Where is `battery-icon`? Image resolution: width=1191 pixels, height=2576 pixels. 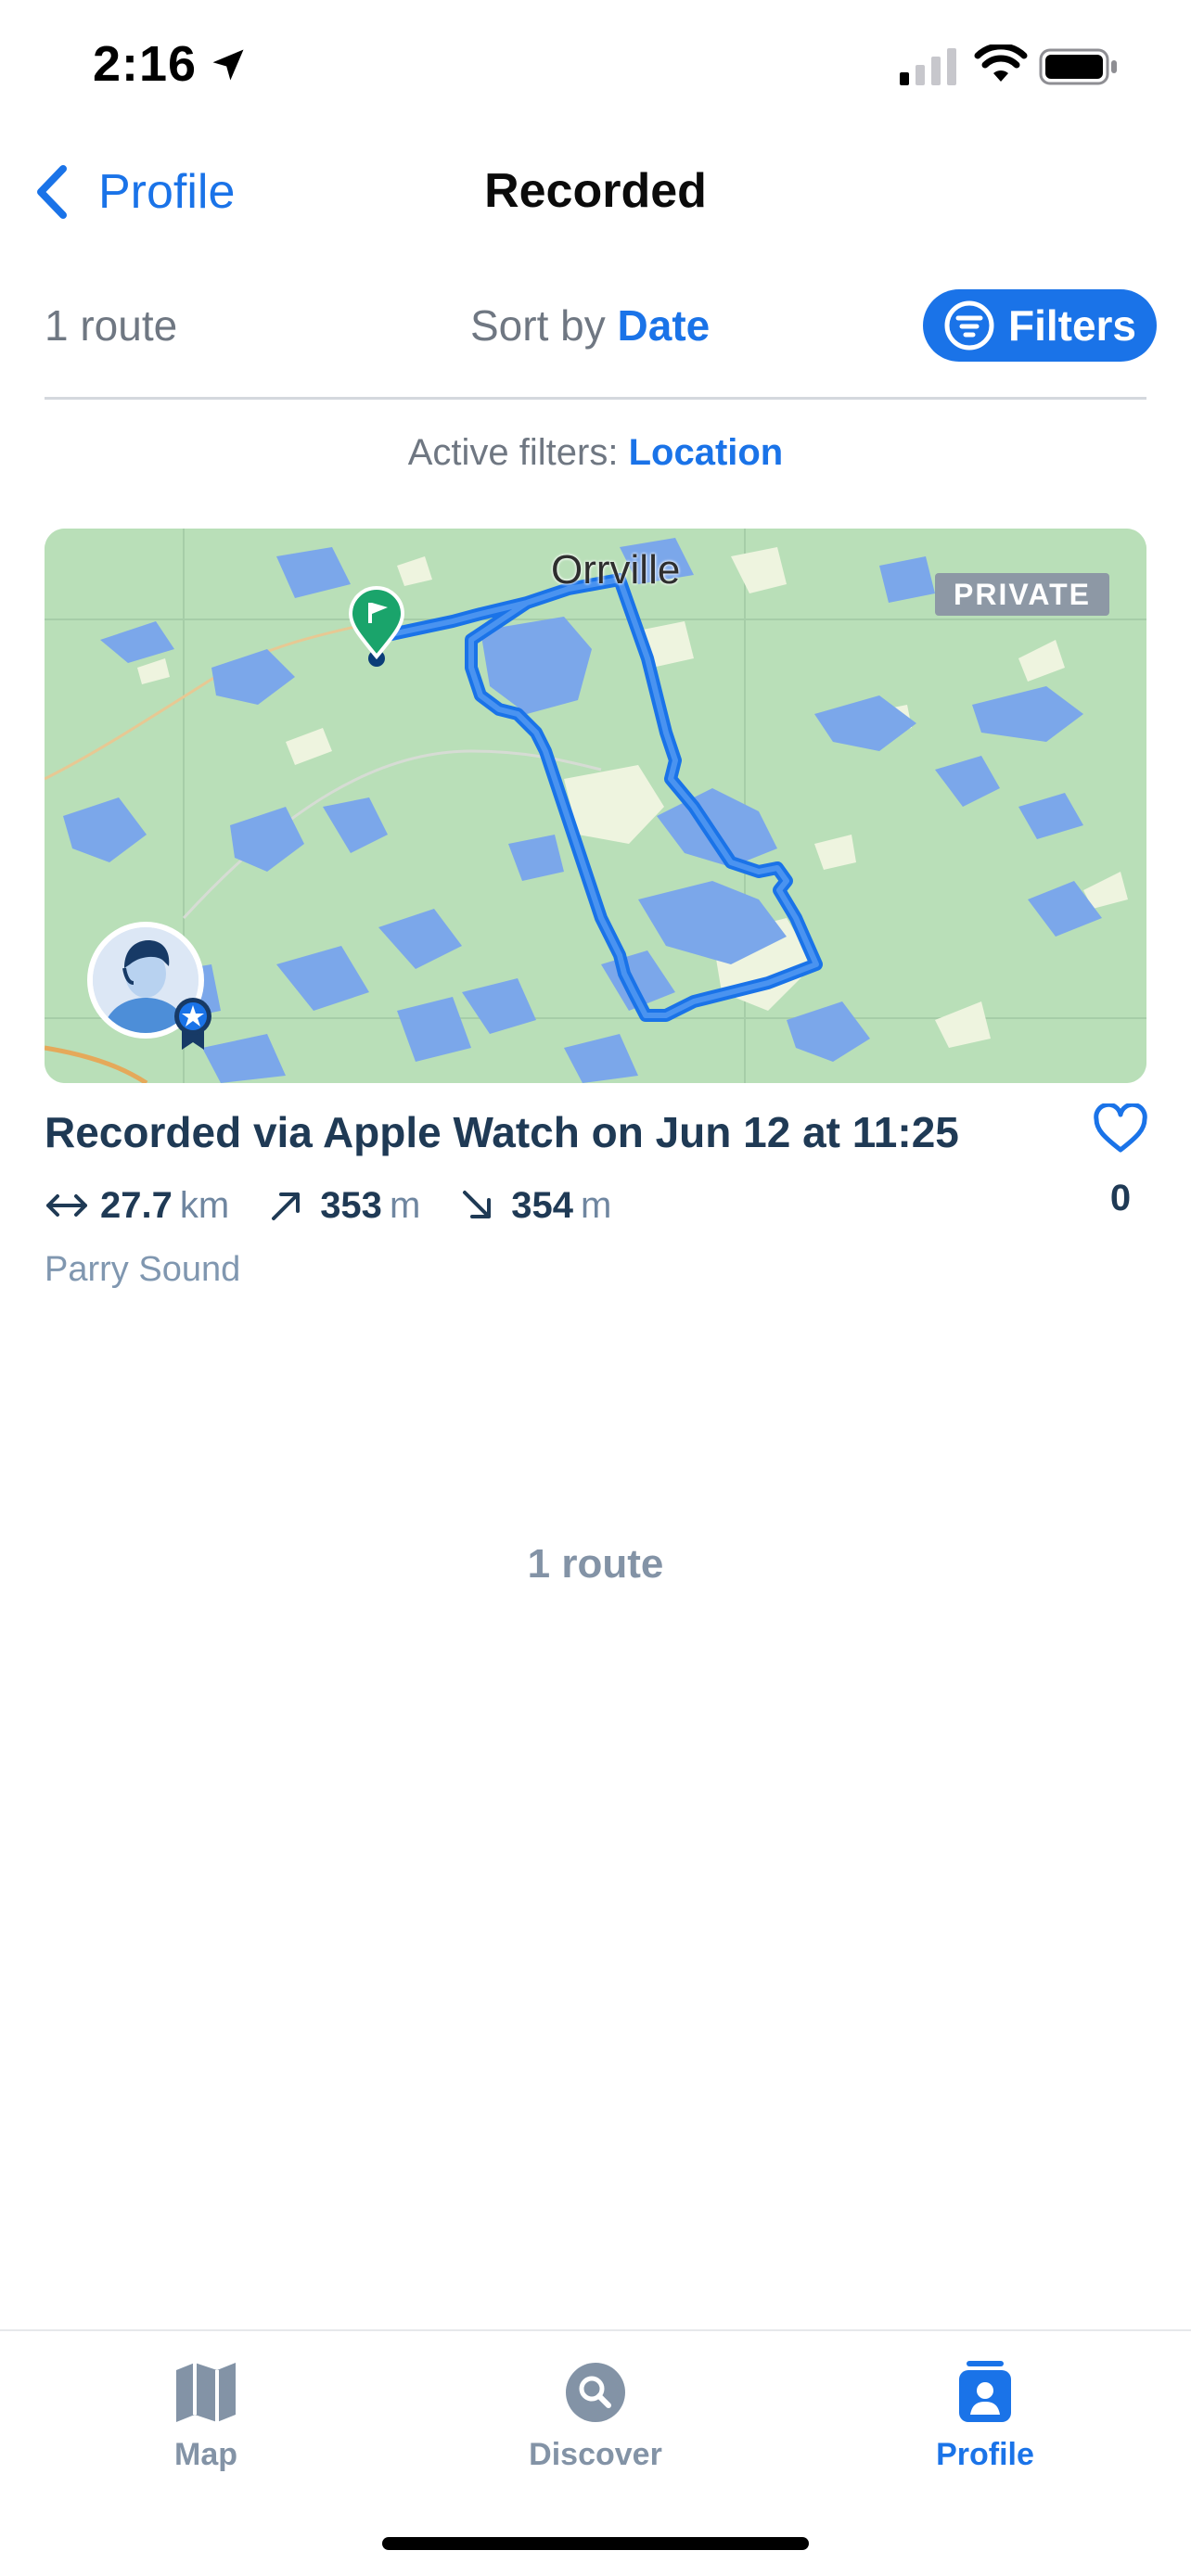
battery-icon is located at coordinates (1078, 66).